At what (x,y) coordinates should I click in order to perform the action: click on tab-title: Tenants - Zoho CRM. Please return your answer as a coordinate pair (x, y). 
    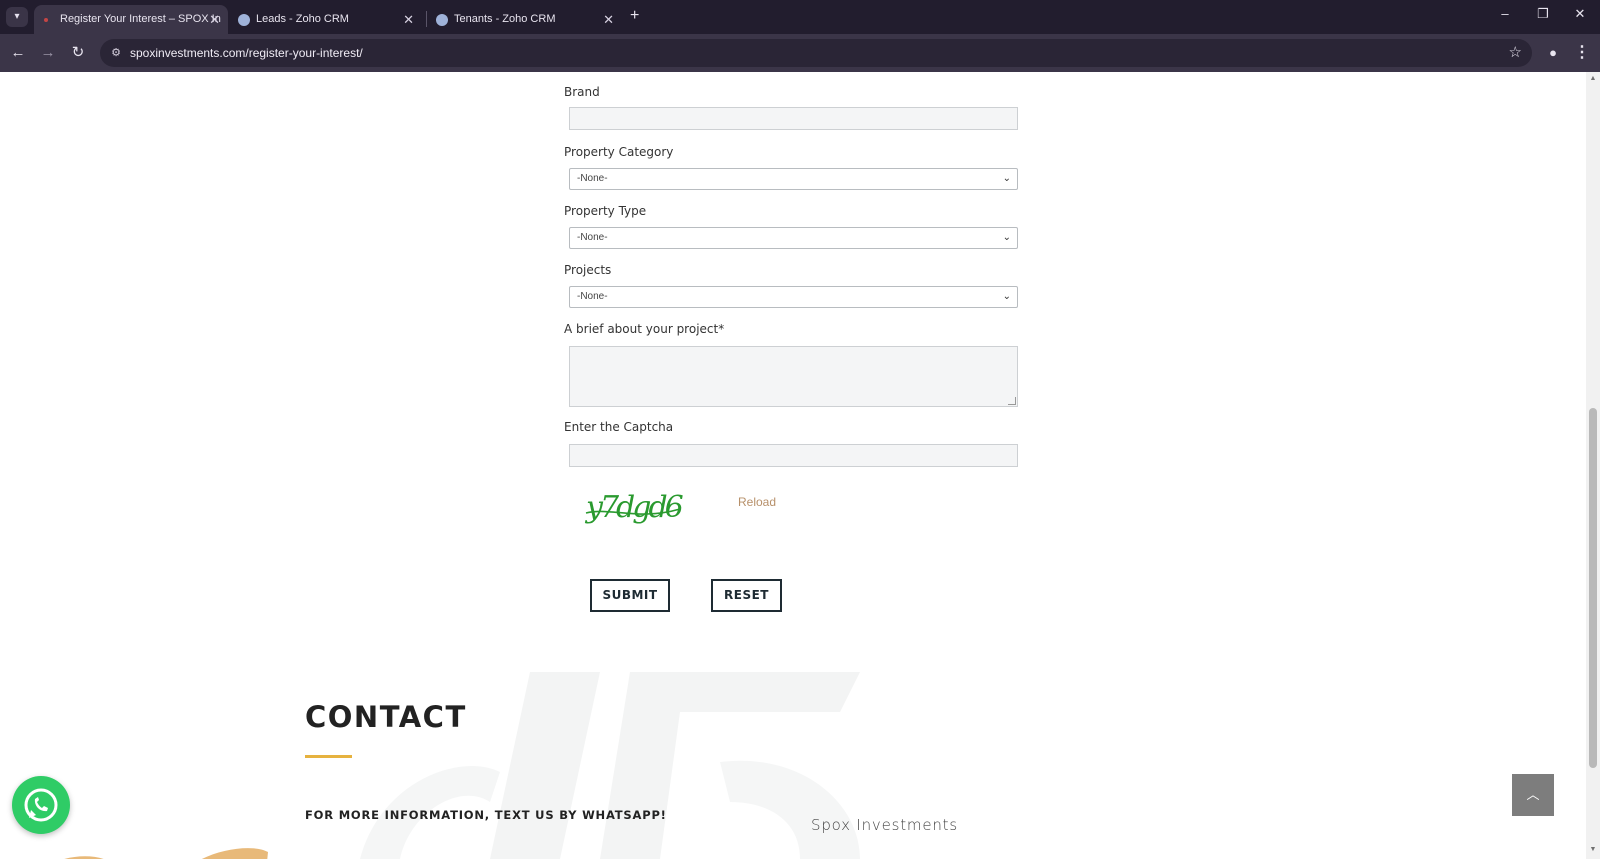
    Looking at the image, I should click on (505, 19).